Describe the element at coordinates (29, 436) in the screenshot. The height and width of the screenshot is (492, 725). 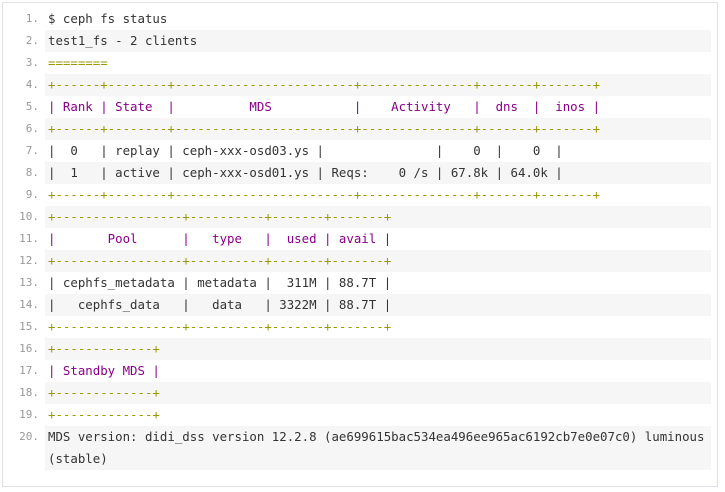
I see `line-number: 20.` at that location.